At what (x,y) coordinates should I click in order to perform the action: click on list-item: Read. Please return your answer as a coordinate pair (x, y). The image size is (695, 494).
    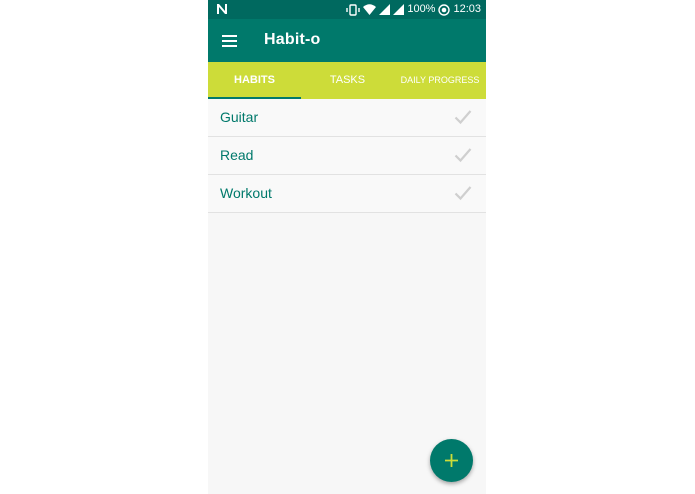
    Looking at the image, I should click on (347, 156).